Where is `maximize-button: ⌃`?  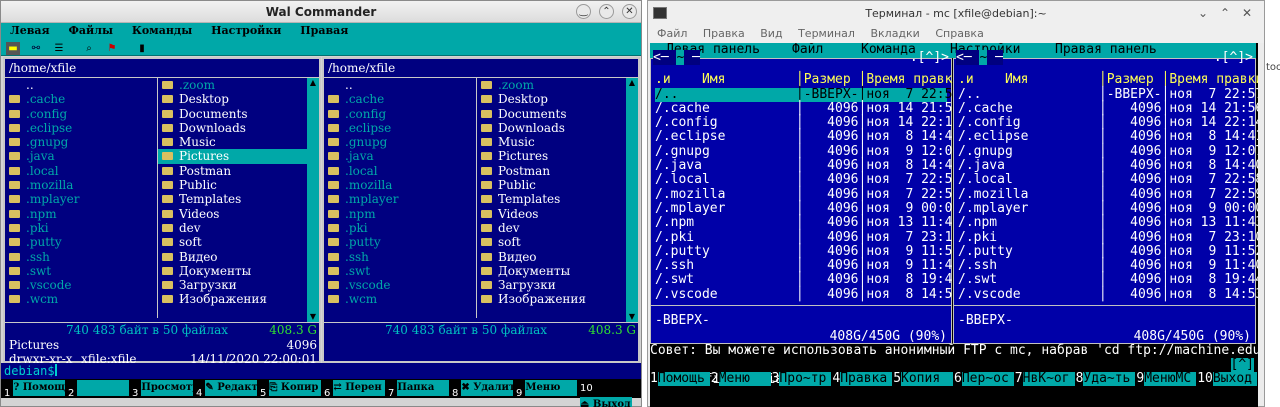 maximize-button: ⌃ is located at coordinates (606, 11).